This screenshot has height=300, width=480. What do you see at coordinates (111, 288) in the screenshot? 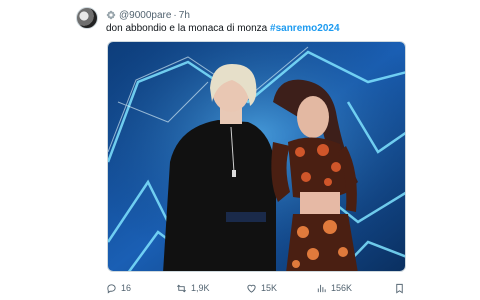
I see `reply-icon` at bounding box center [111, 288].